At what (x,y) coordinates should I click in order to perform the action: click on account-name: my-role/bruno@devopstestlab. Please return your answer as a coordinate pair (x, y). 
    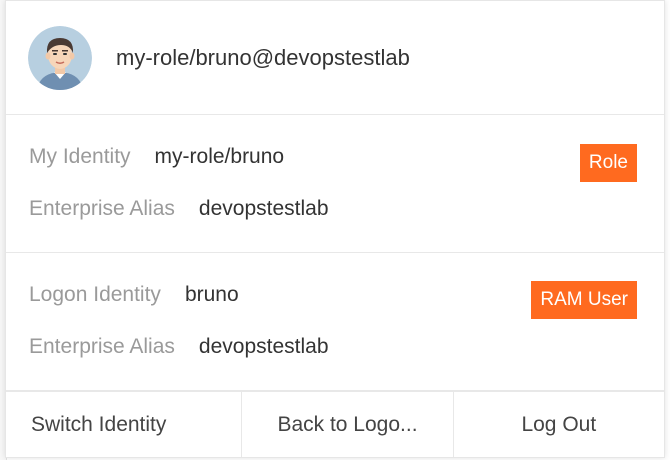
    Looking at the image, I should click on (263, 57).